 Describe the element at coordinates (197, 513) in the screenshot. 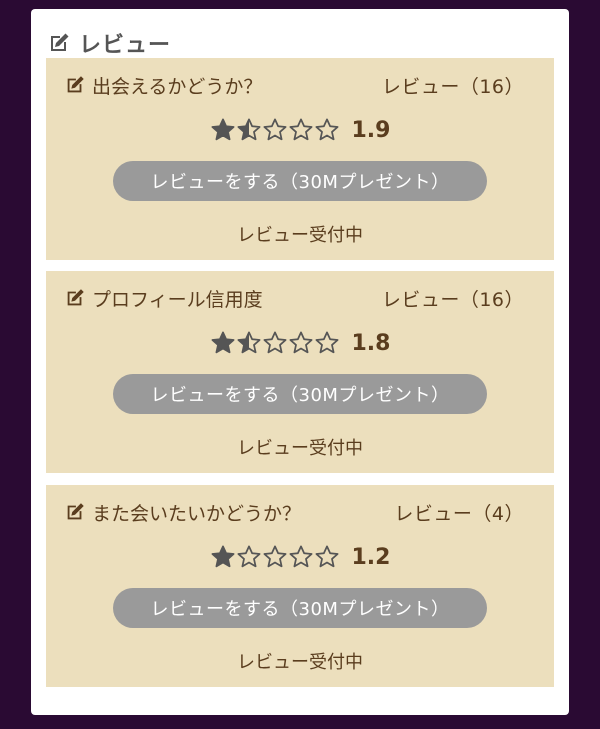

I see `card-title-text: また会いたいかどうか？` at that location.